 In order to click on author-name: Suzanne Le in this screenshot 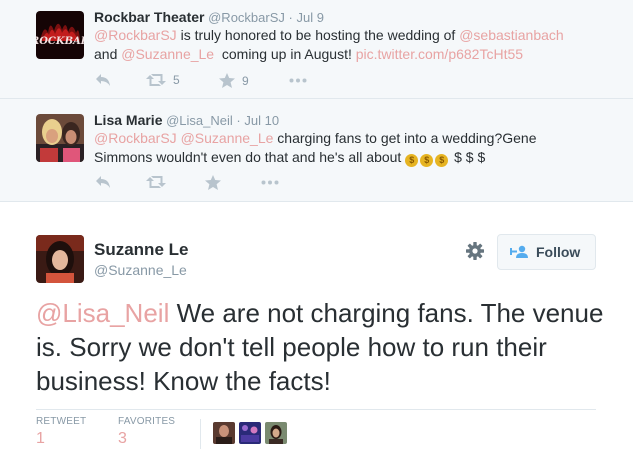, I will do `click(141, 250)`.